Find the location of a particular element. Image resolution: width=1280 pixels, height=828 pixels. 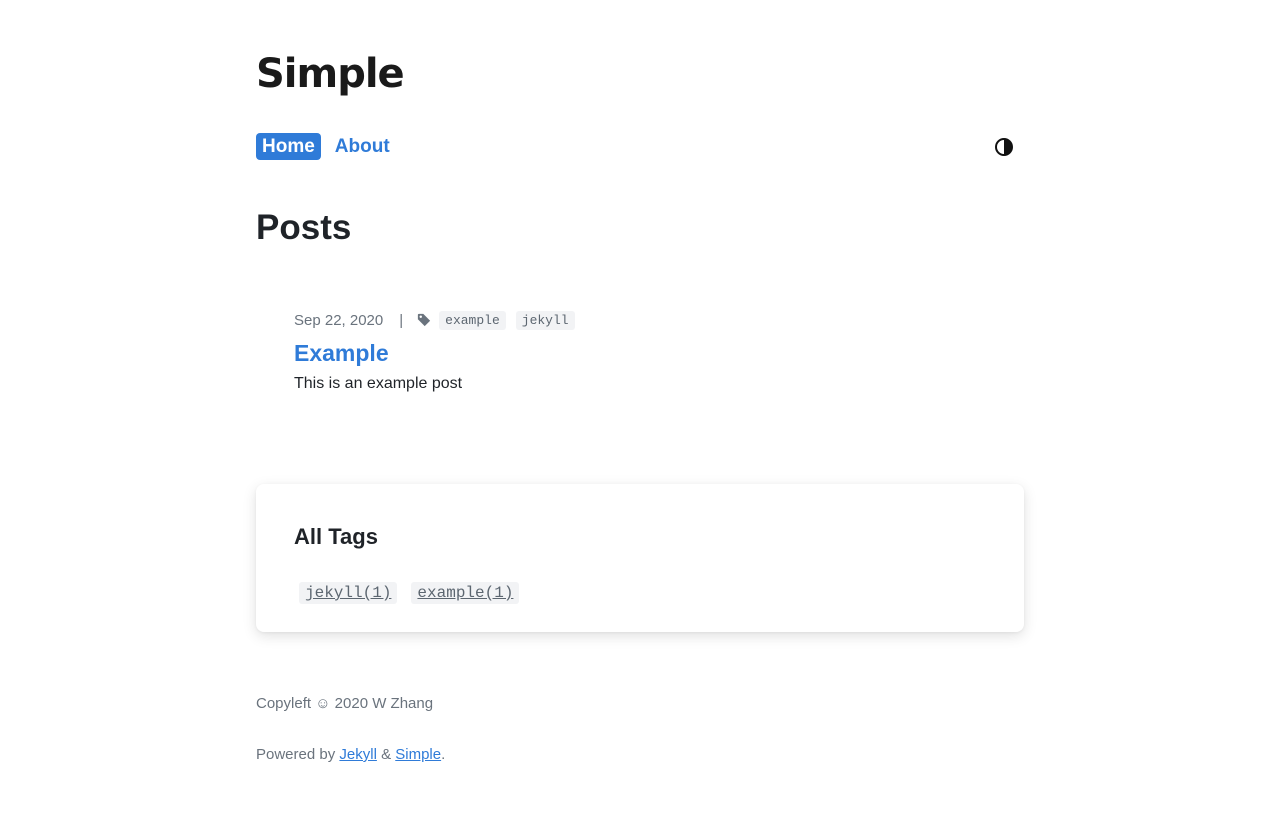

contrast-icon is located at coordinates (1004, 147).